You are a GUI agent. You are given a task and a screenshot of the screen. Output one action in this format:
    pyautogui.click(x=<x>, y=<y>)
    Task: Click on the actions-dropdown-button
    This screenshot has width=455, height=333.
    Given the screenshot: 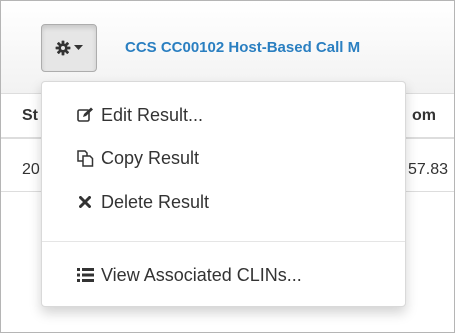 What is the action you would take?
    pyautogui.click(x=69, y=48)
    